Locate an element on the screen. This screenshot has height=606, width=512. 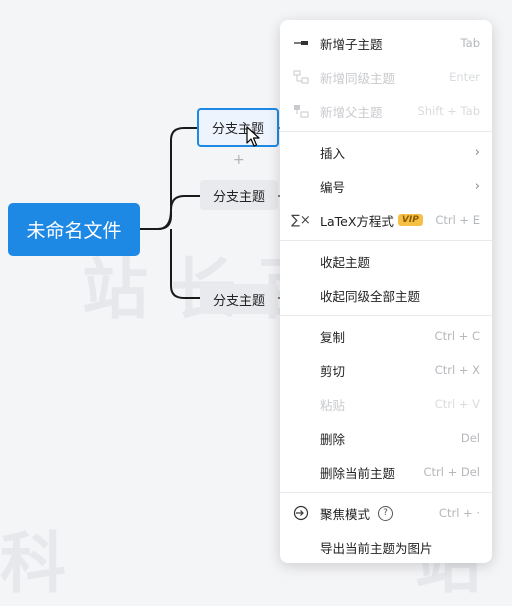
menu-item-label: 删除 is located at coordinates (333, 439).